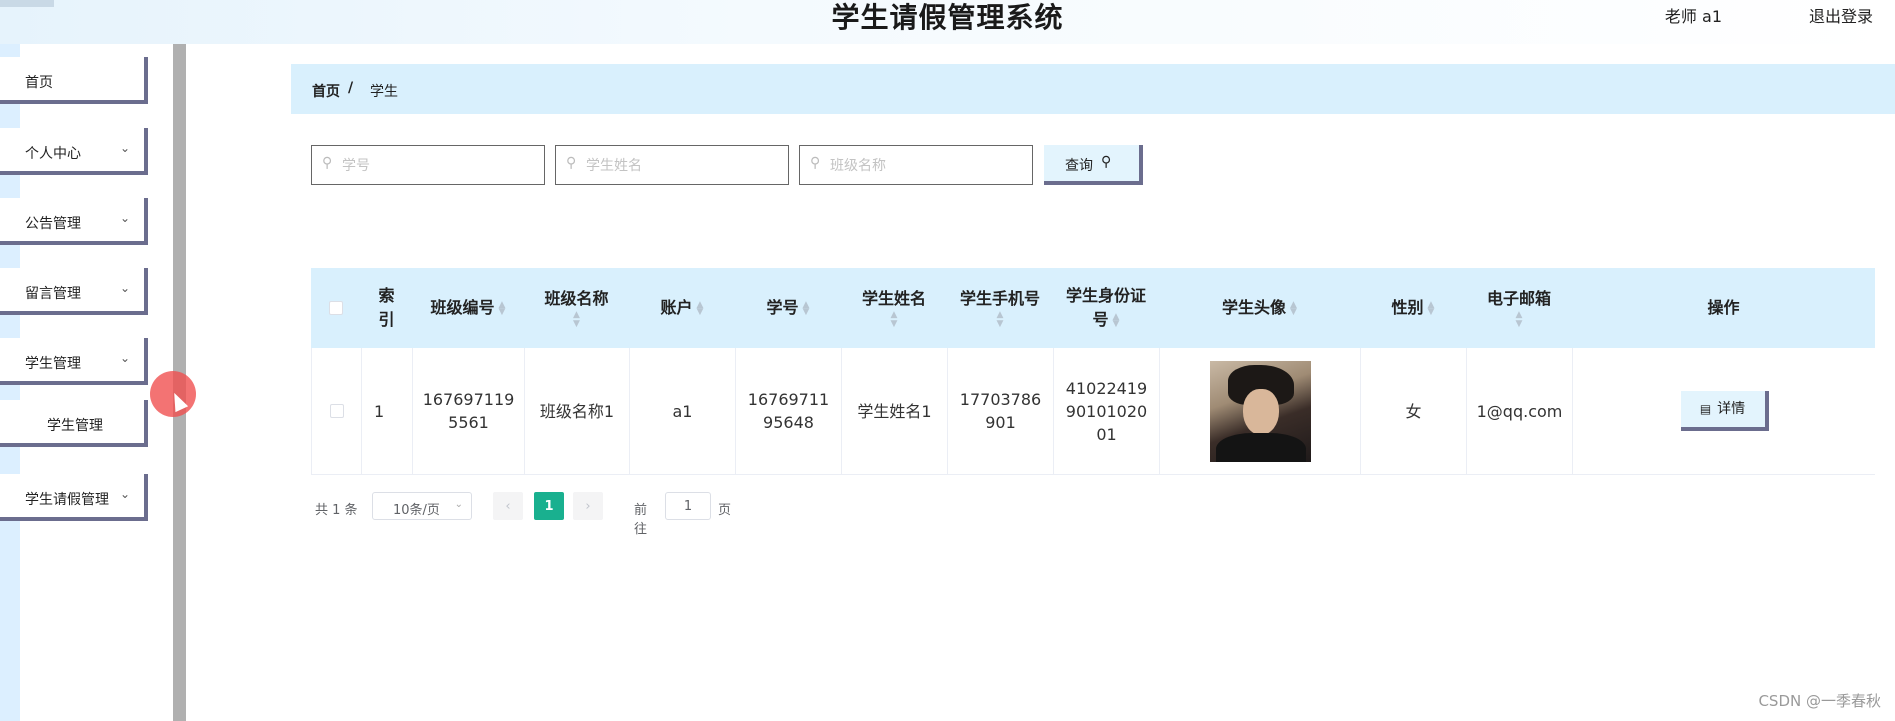 The image size is (1895, 721). I want to click on header-student-name: 学生姓名 ▲ ▼, so click(894, 308).